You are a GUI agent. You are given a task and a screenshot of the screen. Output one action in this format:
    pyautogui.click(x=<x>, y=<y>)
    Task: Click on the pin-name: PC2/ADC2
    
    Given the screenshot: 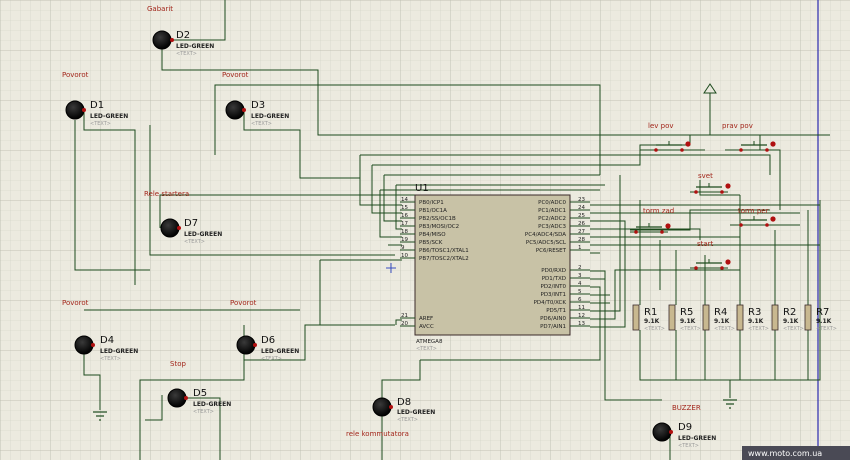 What is the action you would take?
    pyautogui.click(x=552, y=219)
    